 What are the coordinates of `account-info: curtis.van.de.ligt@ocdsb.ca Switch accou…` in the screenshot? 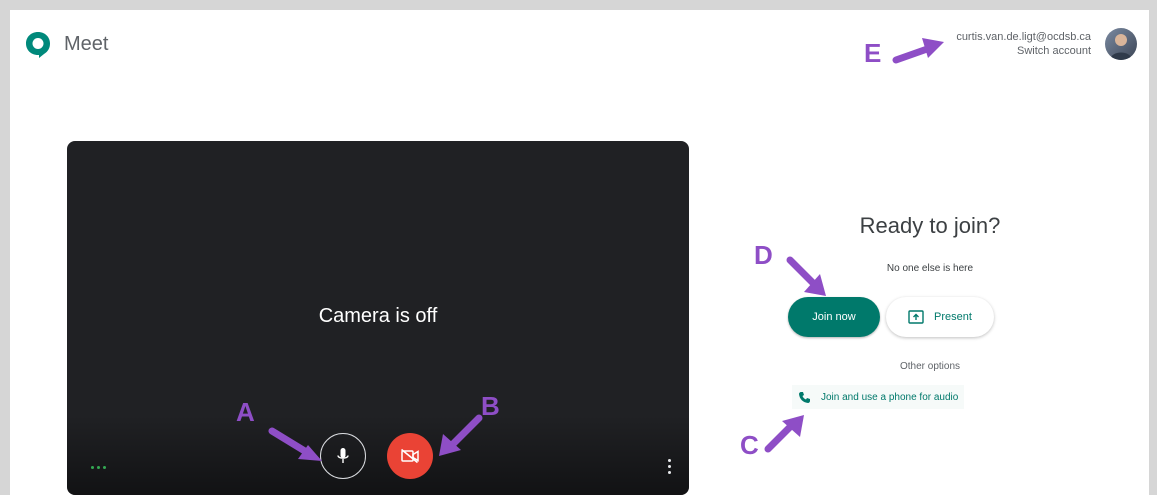 It's located at (1023, 44).